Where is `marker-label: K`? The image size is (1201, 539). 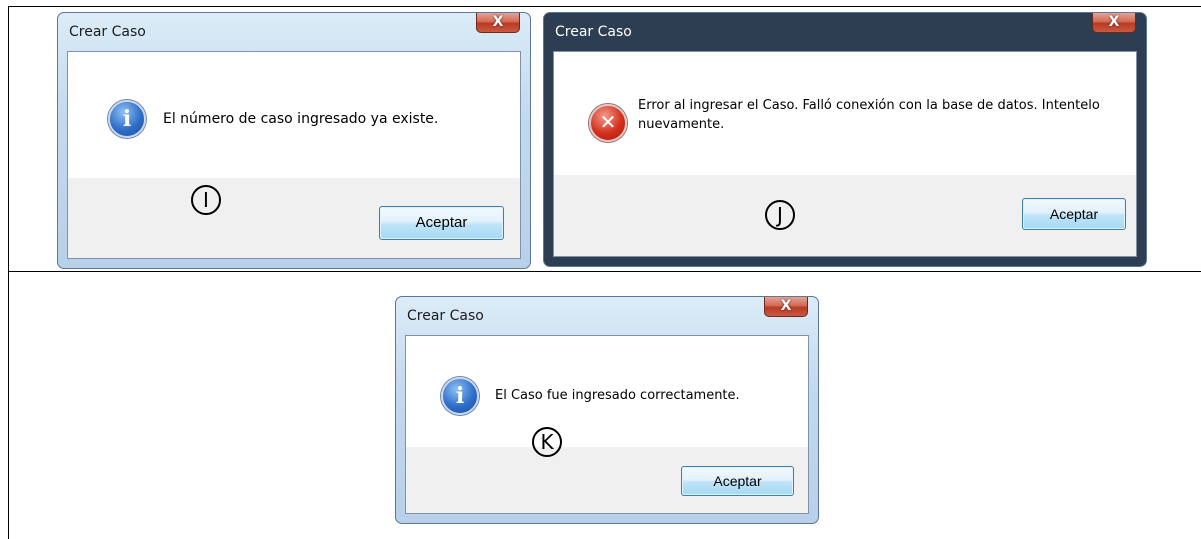 marker-label: K is located at coordinates (547, 442).